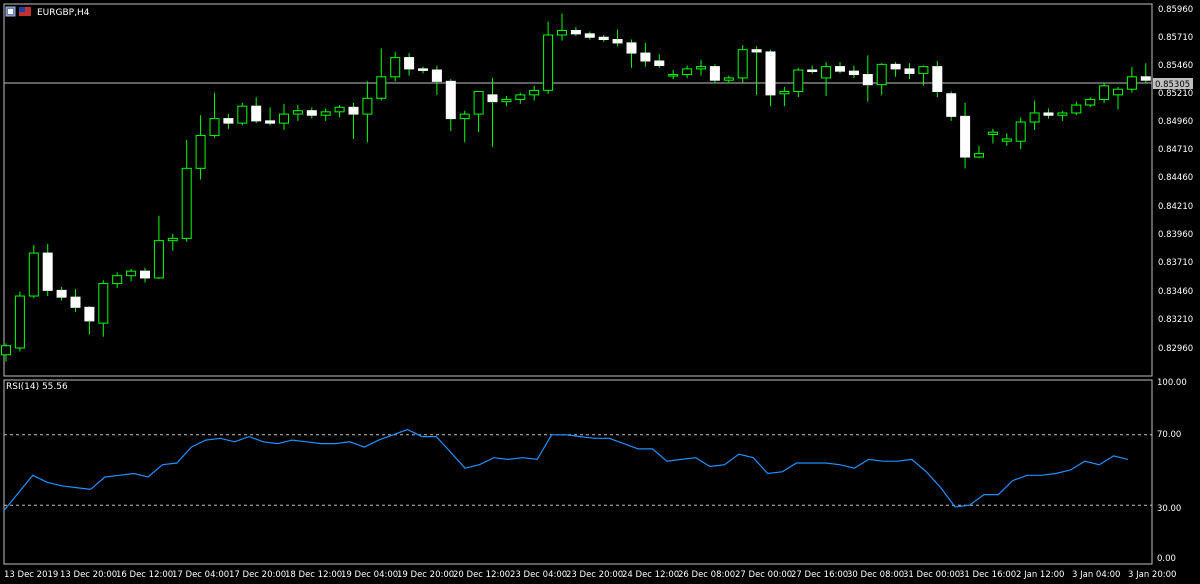 Image resolution: width=1200 pixels, height=584 pixels. I want to click on time-label: 31 Dec 16:00, so click(987, 575).